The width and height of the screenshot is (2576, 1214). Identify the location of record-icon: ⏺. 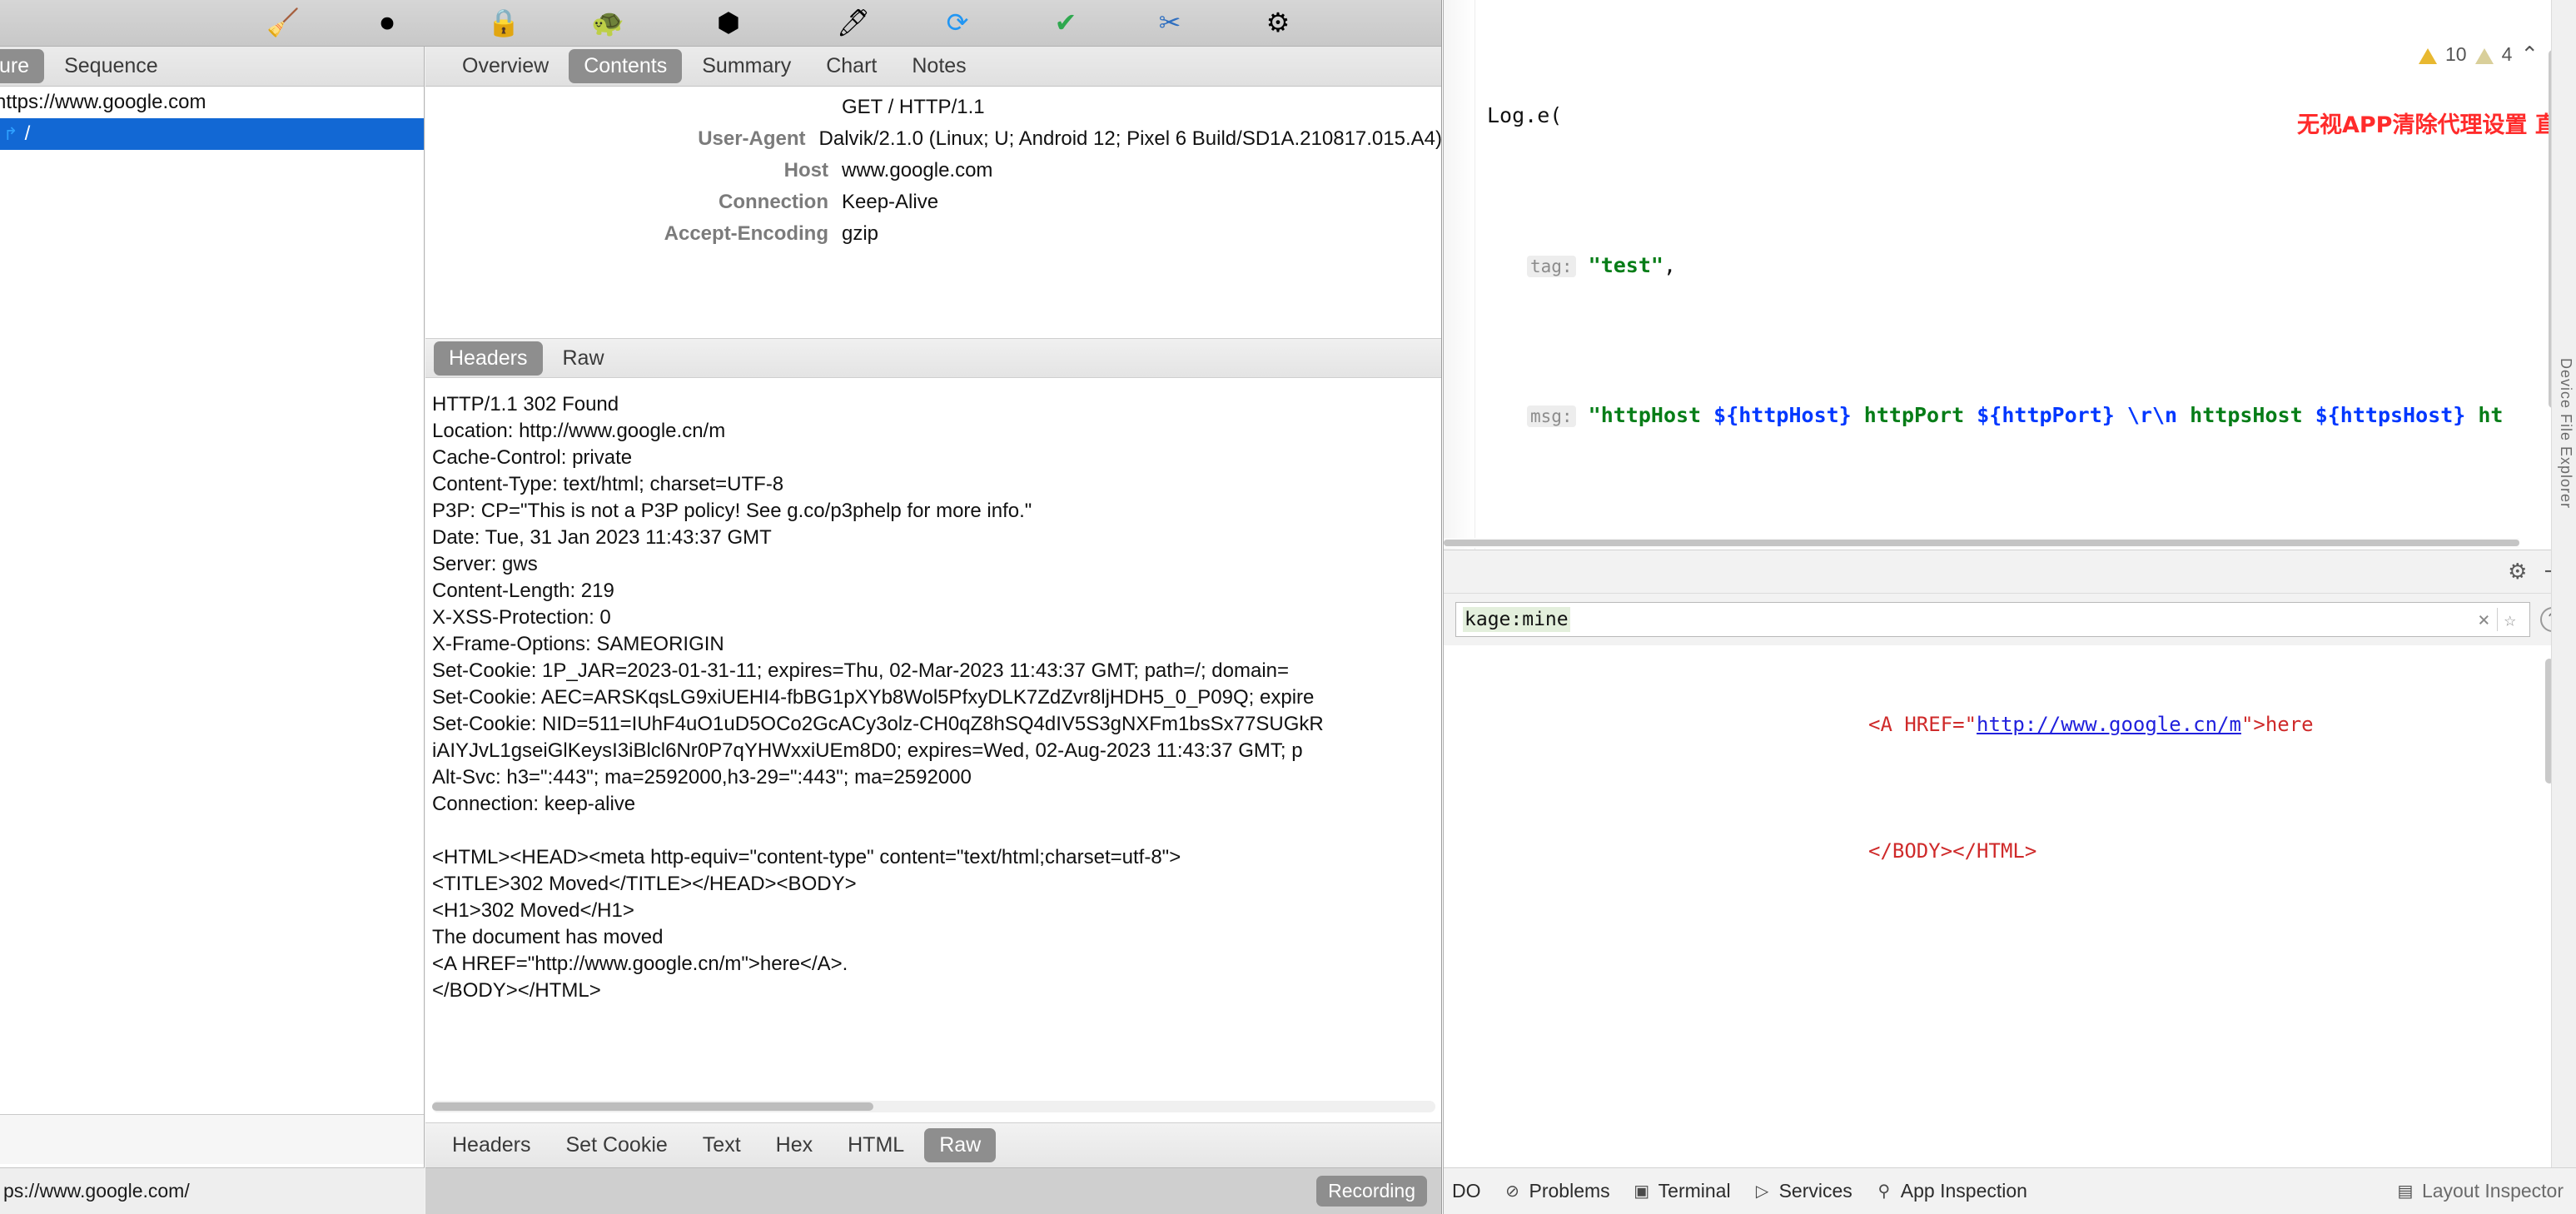
(387, 22).